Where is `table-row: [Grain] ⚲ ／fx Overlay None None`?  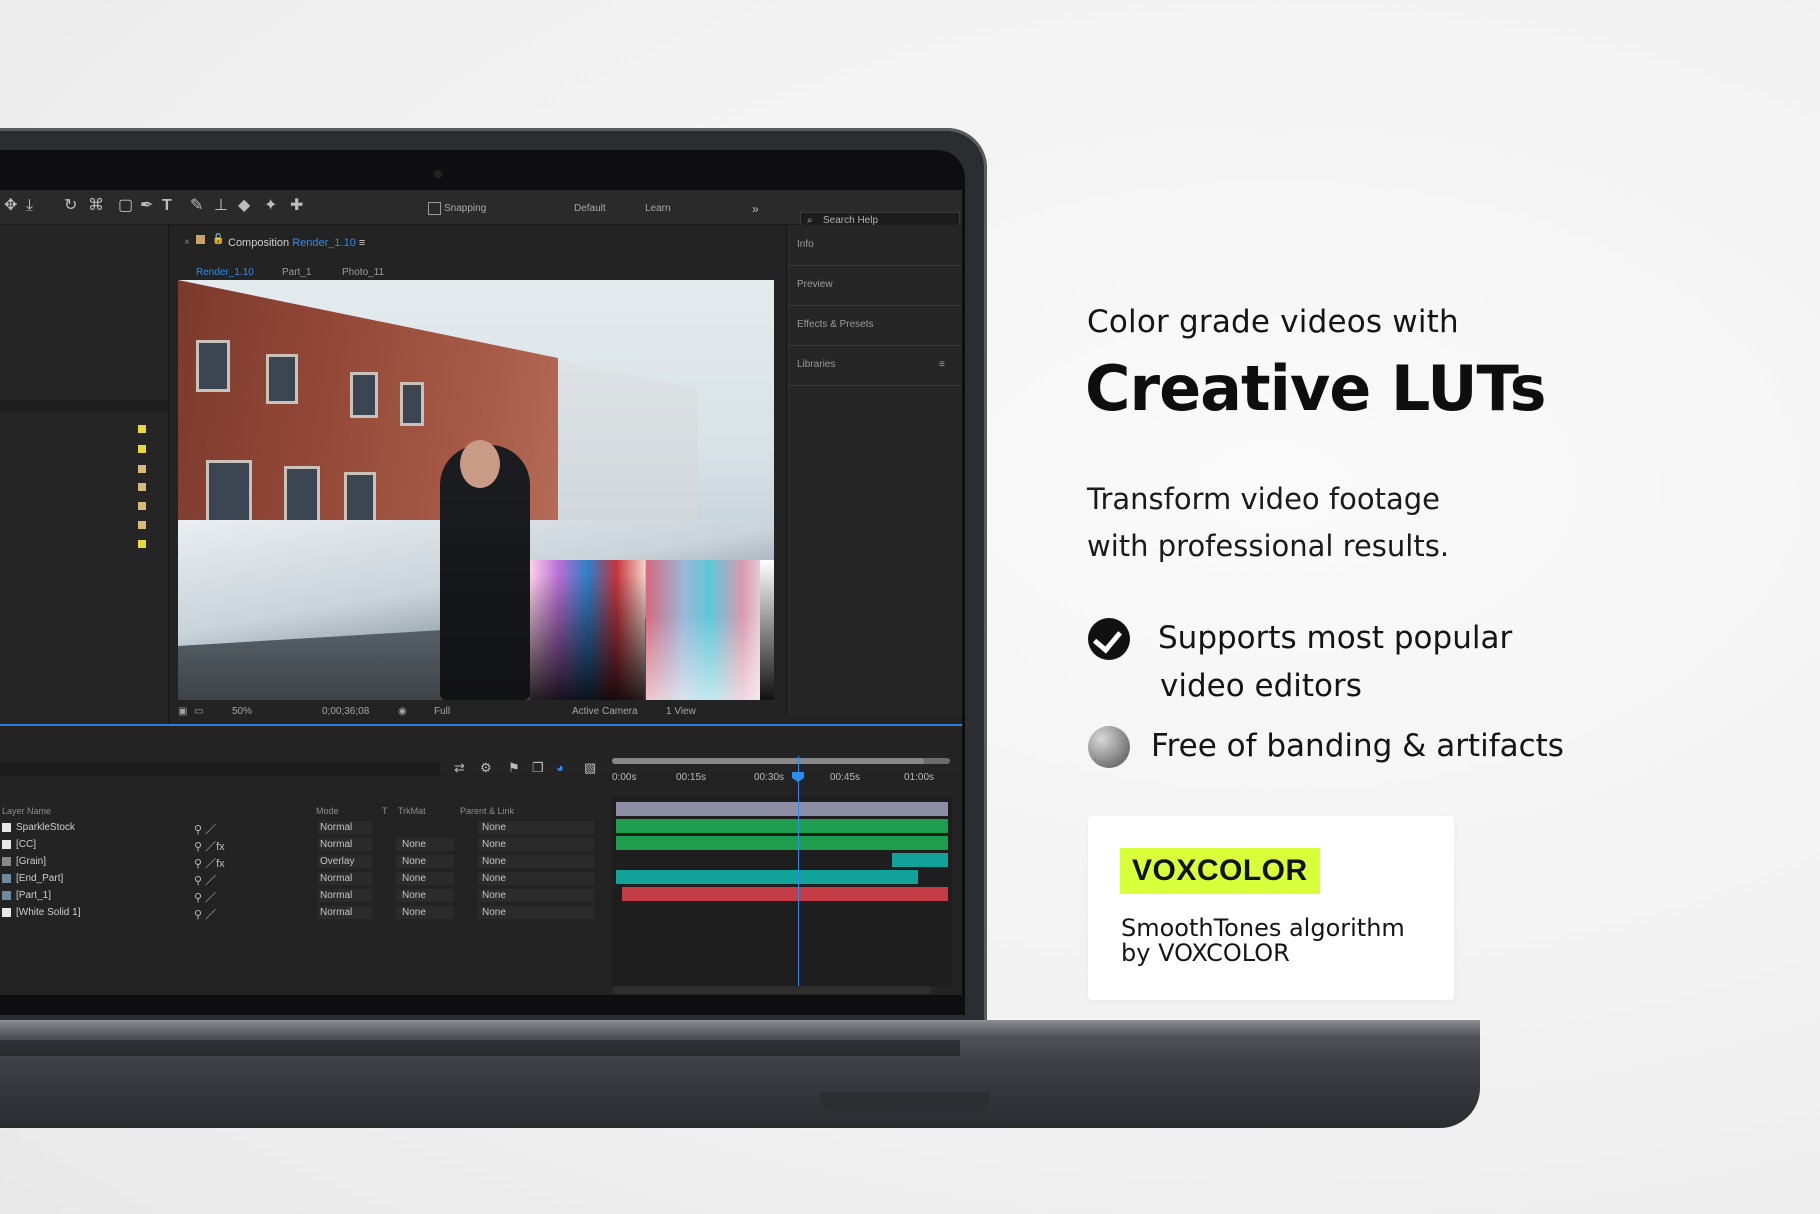 table-row: [Grain] ⚲ ／fx Overlay None None is located at coordinates (300, 862).